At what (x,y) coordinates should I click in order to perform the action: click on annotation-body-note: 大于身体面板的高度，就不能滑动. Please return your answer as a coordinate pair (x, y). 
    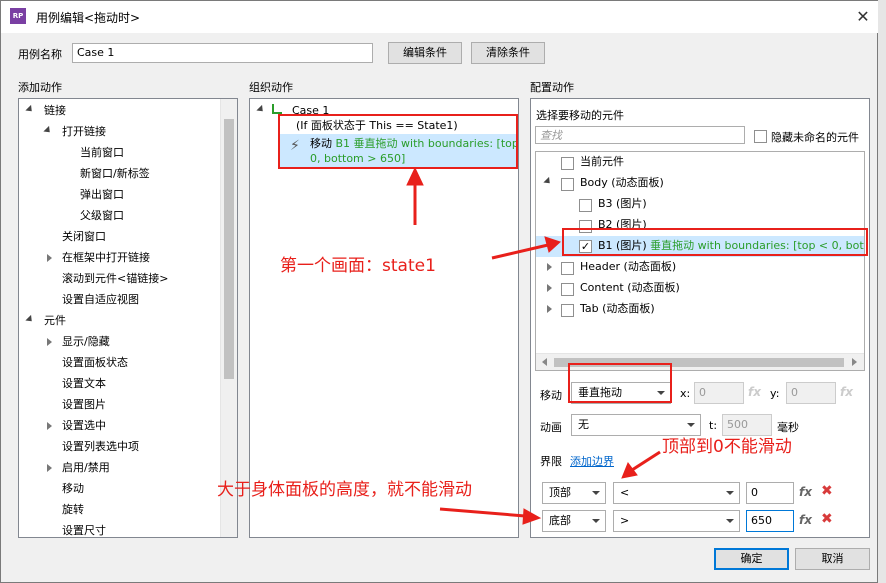
    Looking at the image, I should click on (344, 490).